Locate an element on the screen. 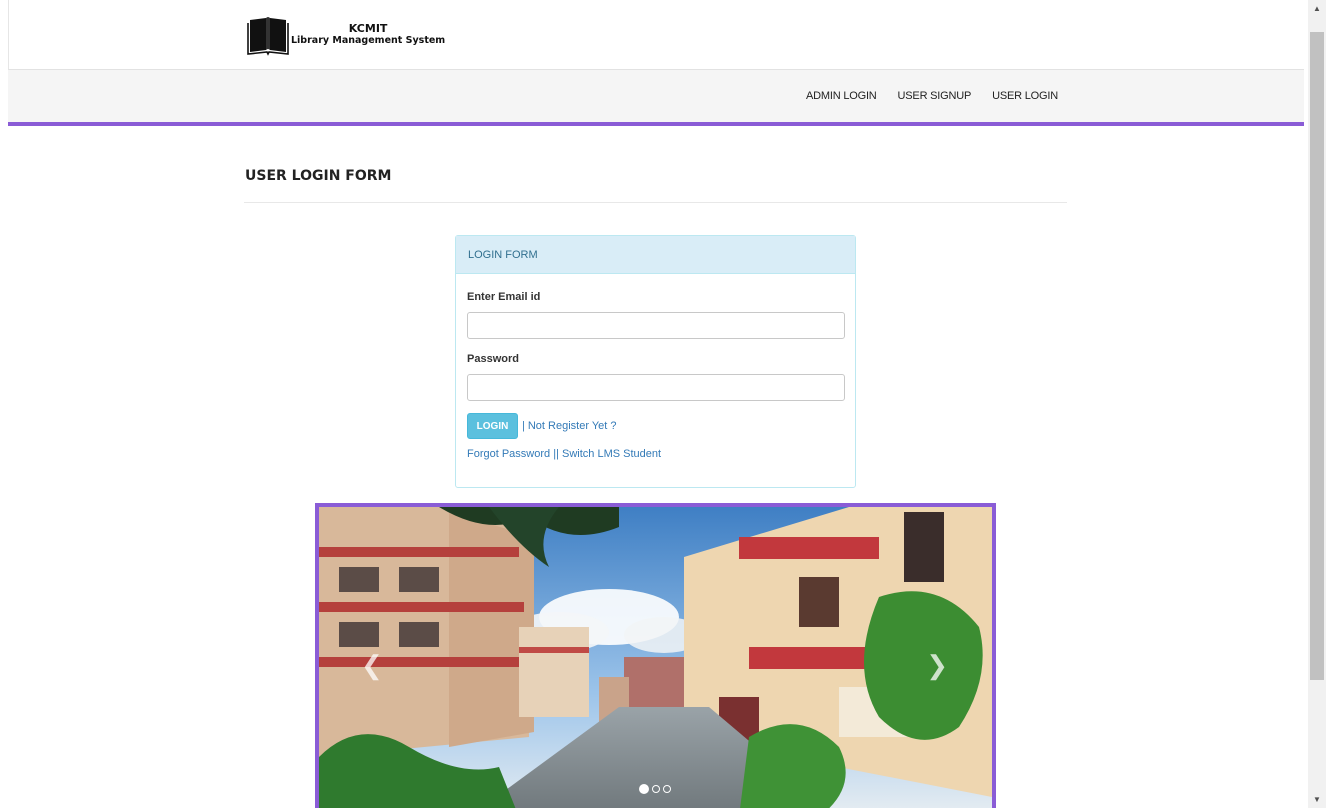 This screenshot has width=1326, height=808. page-title: USER LOGIN FORM is located at coordinates (318, 176).